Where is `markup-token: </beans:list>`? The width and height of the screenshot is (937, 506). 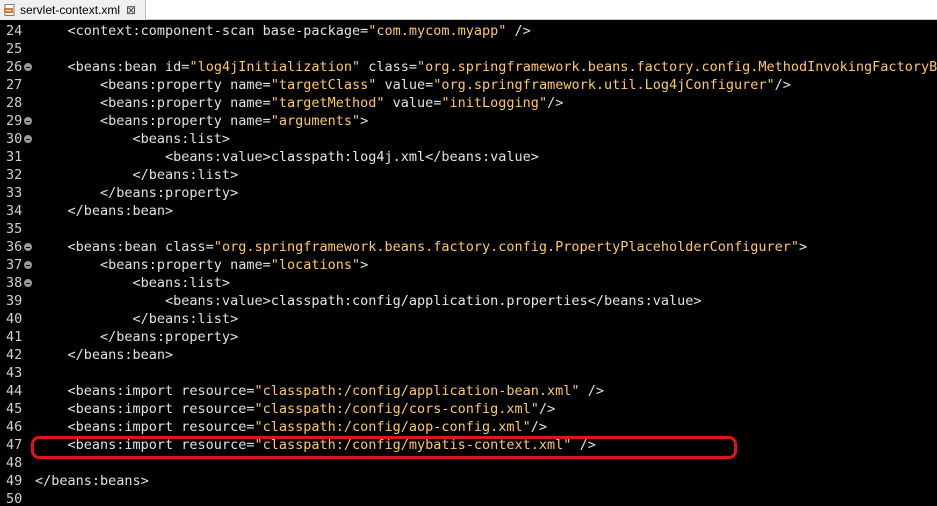
markup-token: </beans:list> is located at coordinates (137, 175).